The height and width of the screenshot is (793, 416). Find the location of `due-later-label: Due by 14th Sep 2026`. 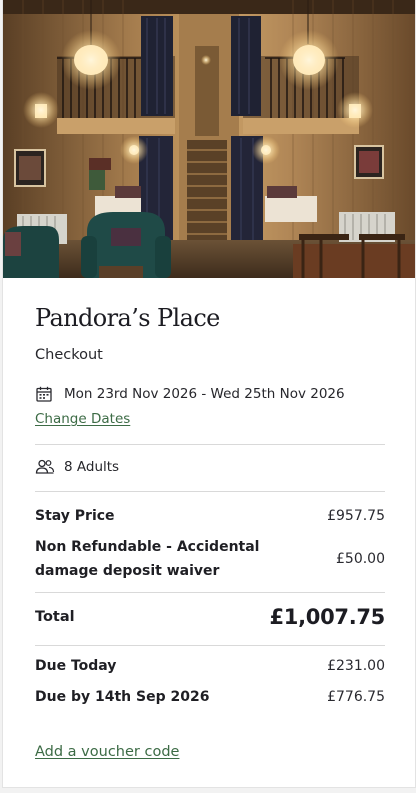

due-later-label: Due by 14th Sep 2026 is located at coordinates (122, 697).